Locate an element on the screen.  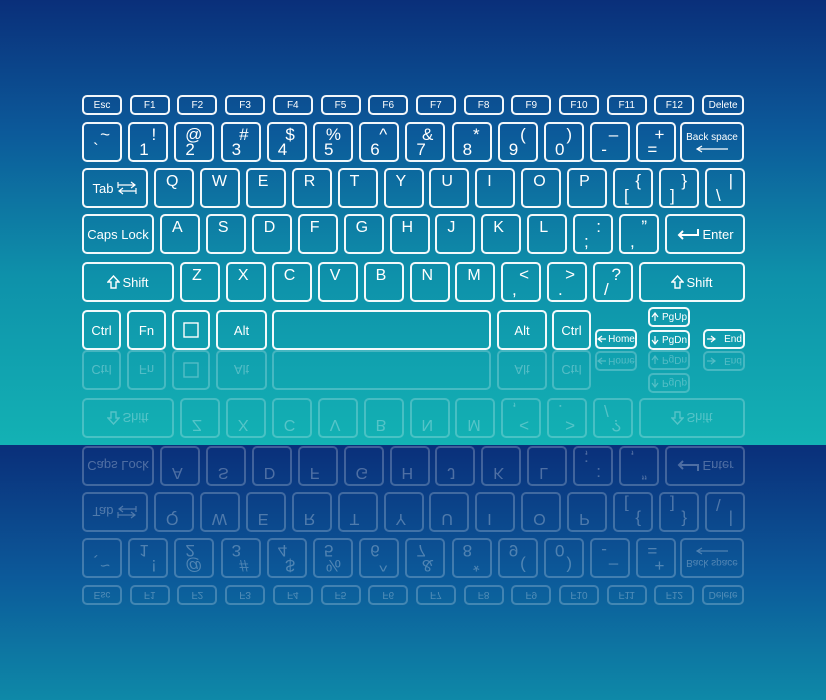
end-key: End is located at coordinates (724, 339).